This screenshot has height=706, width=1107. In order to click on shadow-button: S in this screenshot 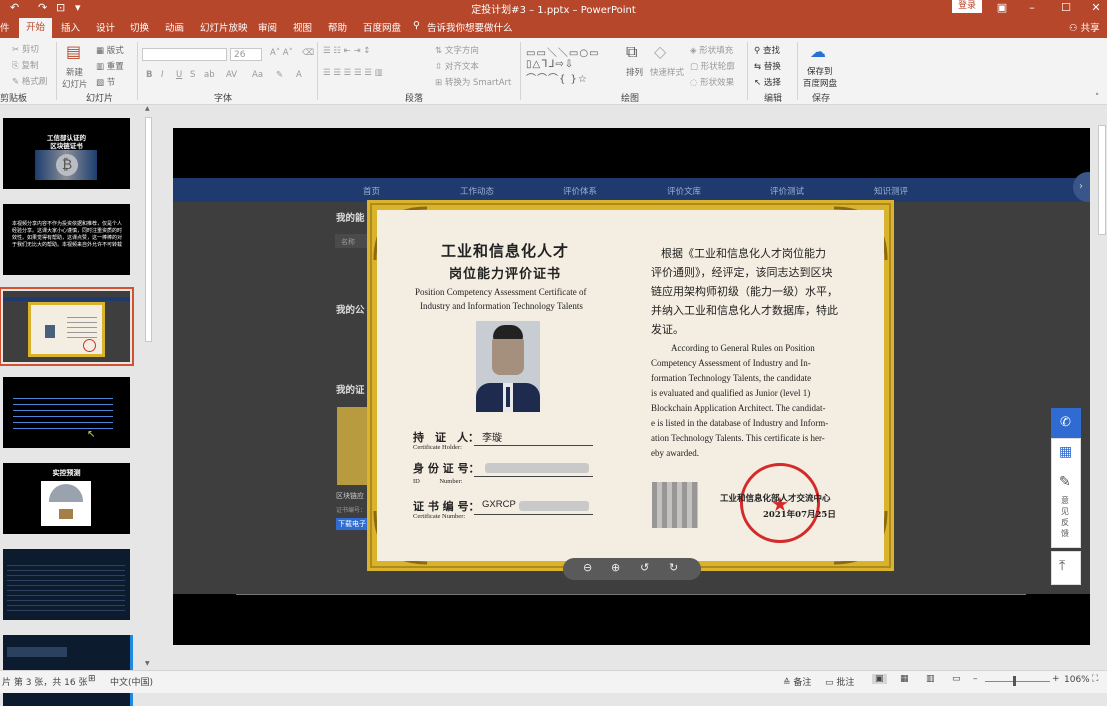, I will do `click(192, 75)`.